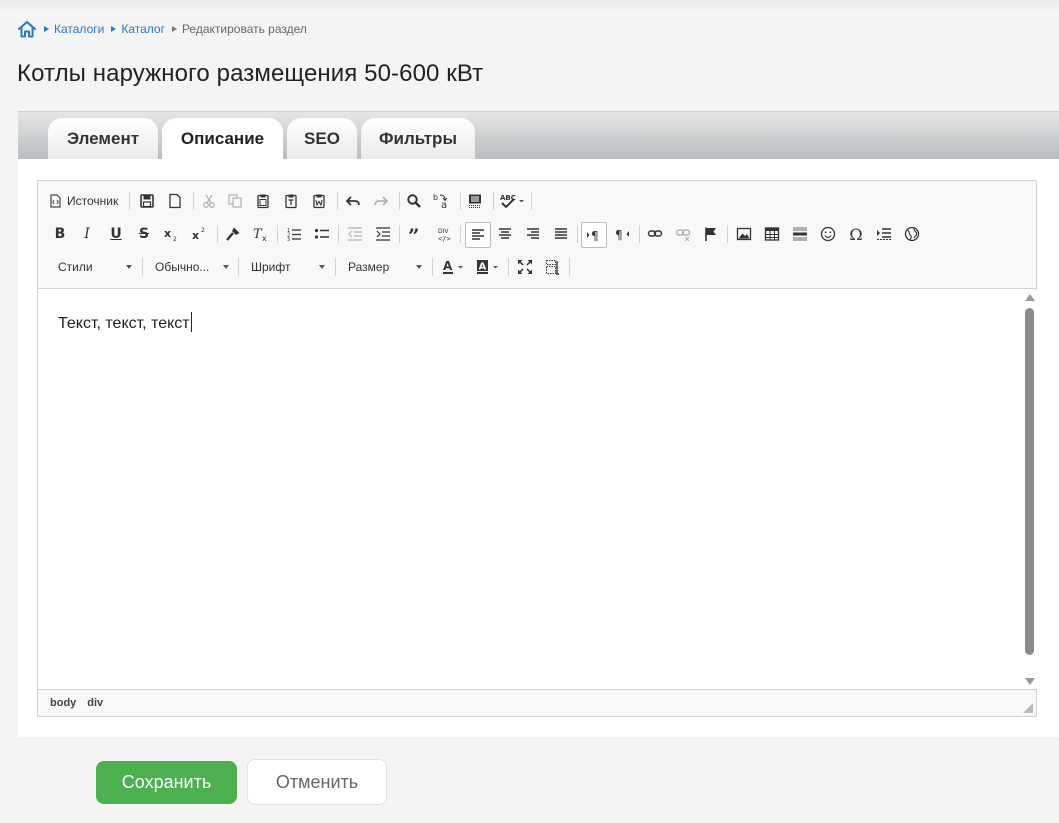  What do you see at coordinates (166, 782) in the screenshot?
I see `save-button: Сохранить` at bounding box center [166, 782].